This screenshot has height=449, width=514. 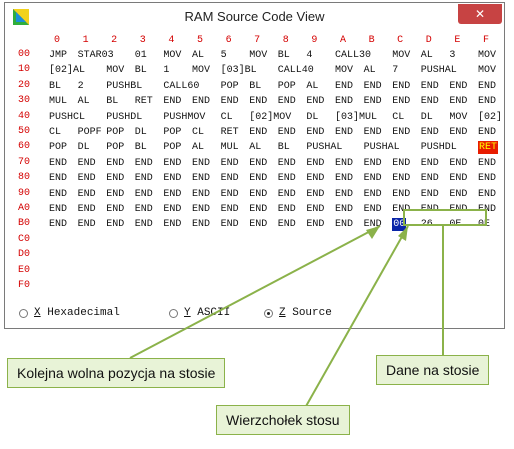 I want to click on memory-cell-70-0: END, so click(x=58, y=163).